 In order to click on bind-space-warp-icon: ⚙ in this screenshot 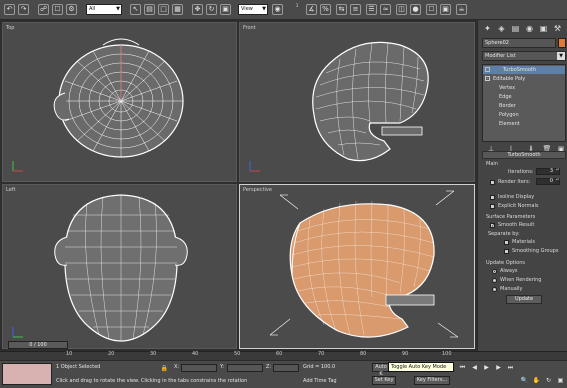, I will do `click(71, 9)`.